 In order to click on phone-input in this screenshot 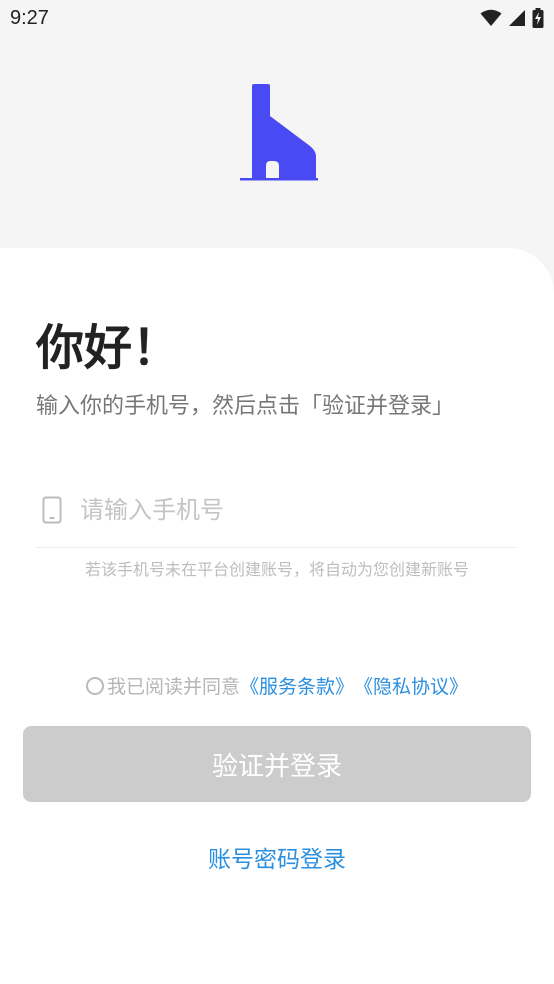, I will do `click(290, 510)`.